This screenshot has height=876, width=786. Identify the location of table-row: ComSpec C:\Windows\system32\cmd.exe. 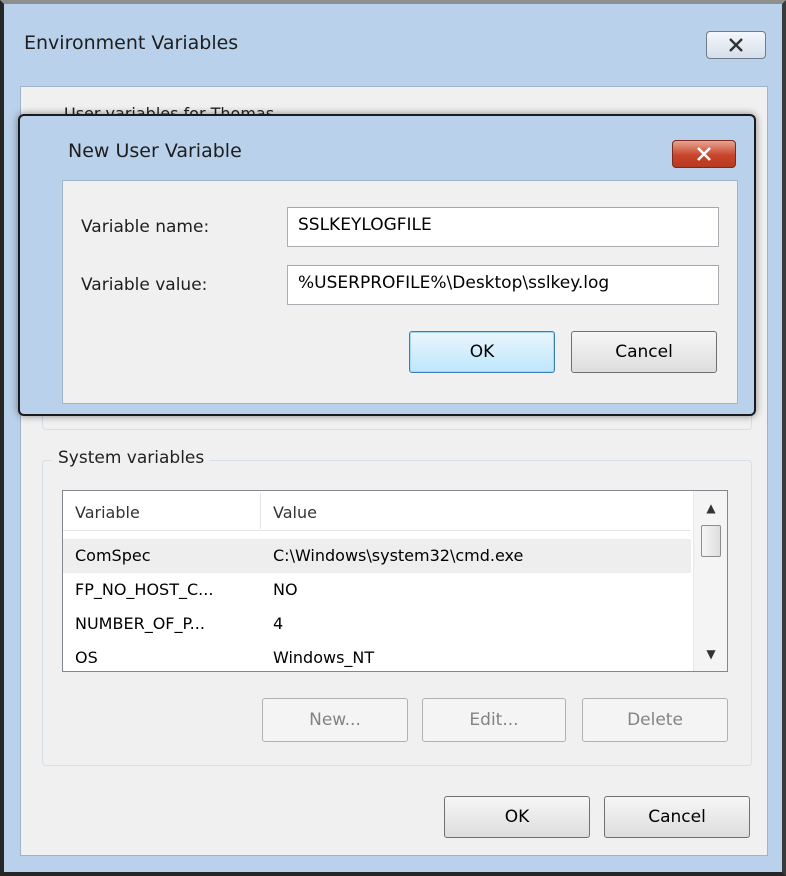
(377, 556).